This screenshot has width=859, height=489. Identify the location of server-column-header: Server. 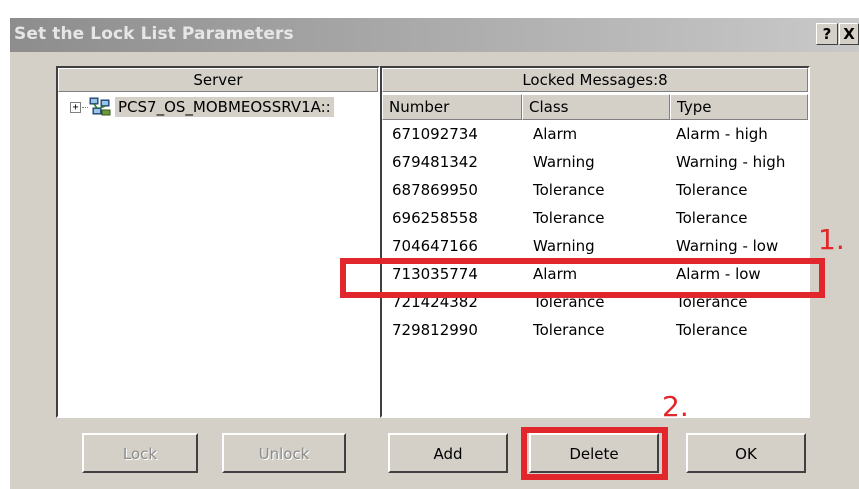
(218, 80).